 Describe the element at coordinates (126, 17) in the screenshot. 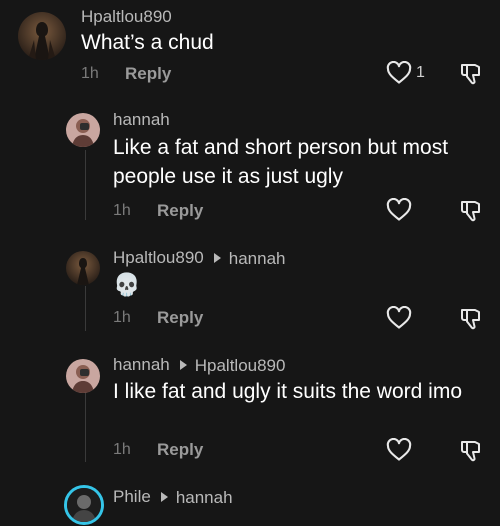

I see `username: Hpaltlou890` at that location.